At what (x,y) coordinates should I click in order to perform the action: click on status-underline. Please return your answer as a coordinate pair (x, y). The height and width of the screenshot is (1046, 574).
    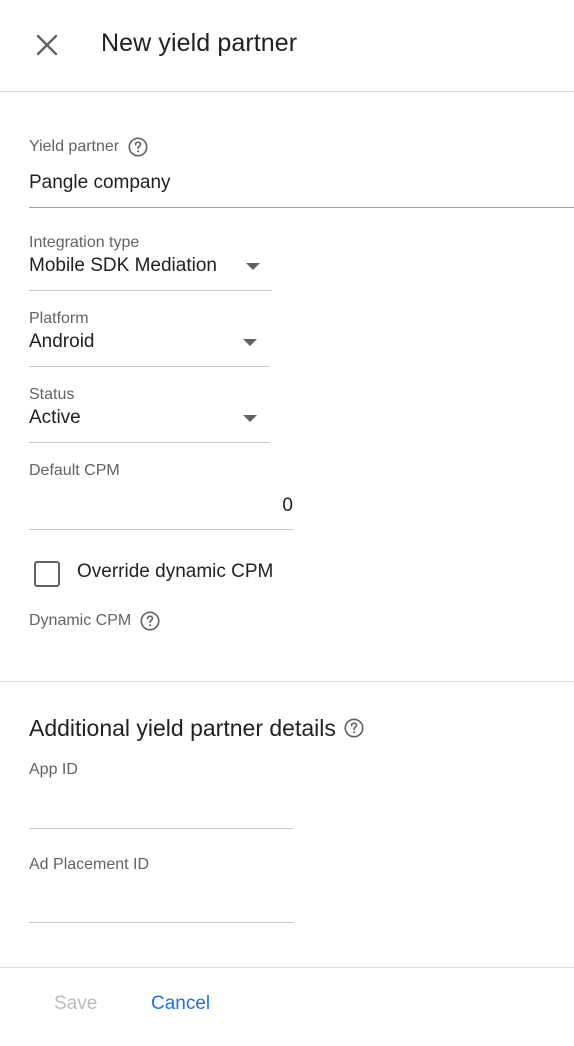
    Looking at the image, I should click on (149, 442).